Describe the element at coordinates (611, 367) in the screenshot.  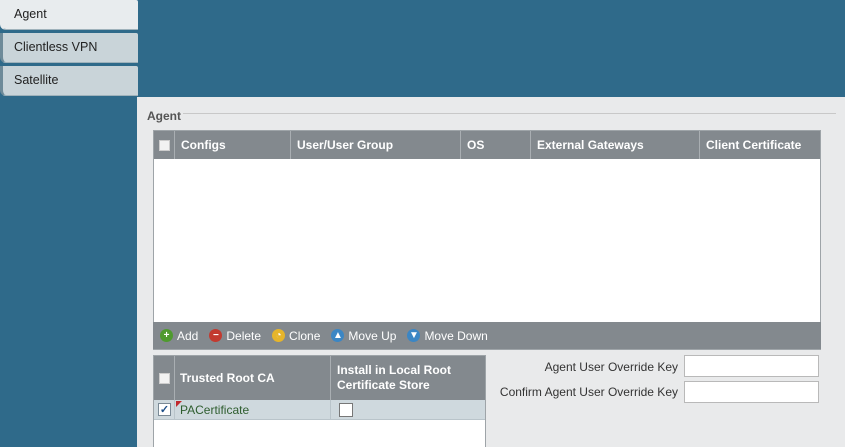
I see `override-key-label: Agent User Override Key` at that location.